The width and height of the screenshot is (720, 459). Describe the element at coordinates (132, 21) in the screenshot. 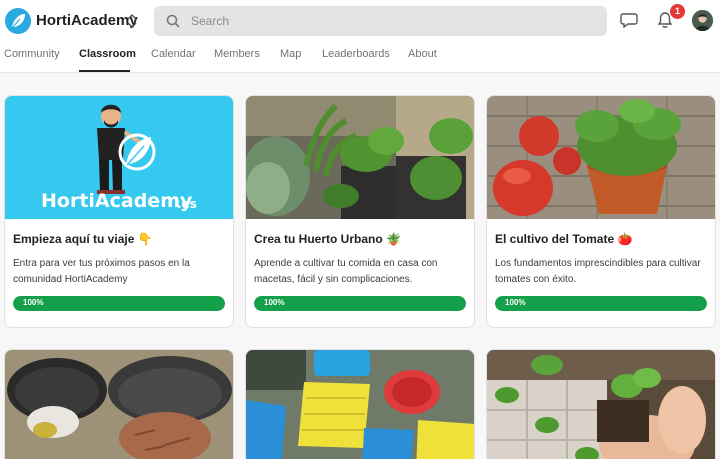

I see `chevron-up-down-icon` at that location.